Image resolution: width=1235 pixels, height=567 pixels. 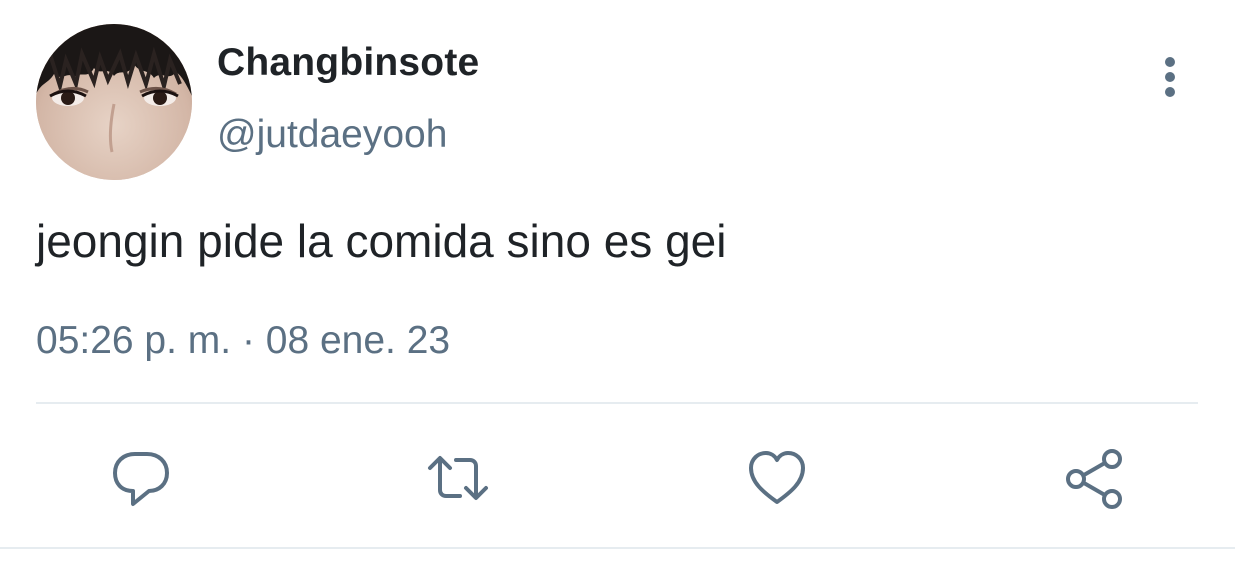 I want to click on heart-icon, so click(x=777, y=477).